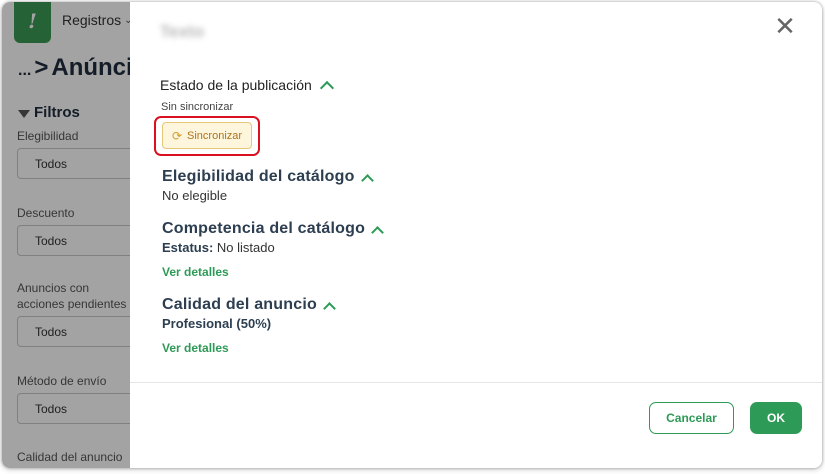 This screenshot has width=825, height=474. Describe the element at coordinates (217, 323) in the screenshot. I see `listing-quality-value: Profesional (50%)` at that location.